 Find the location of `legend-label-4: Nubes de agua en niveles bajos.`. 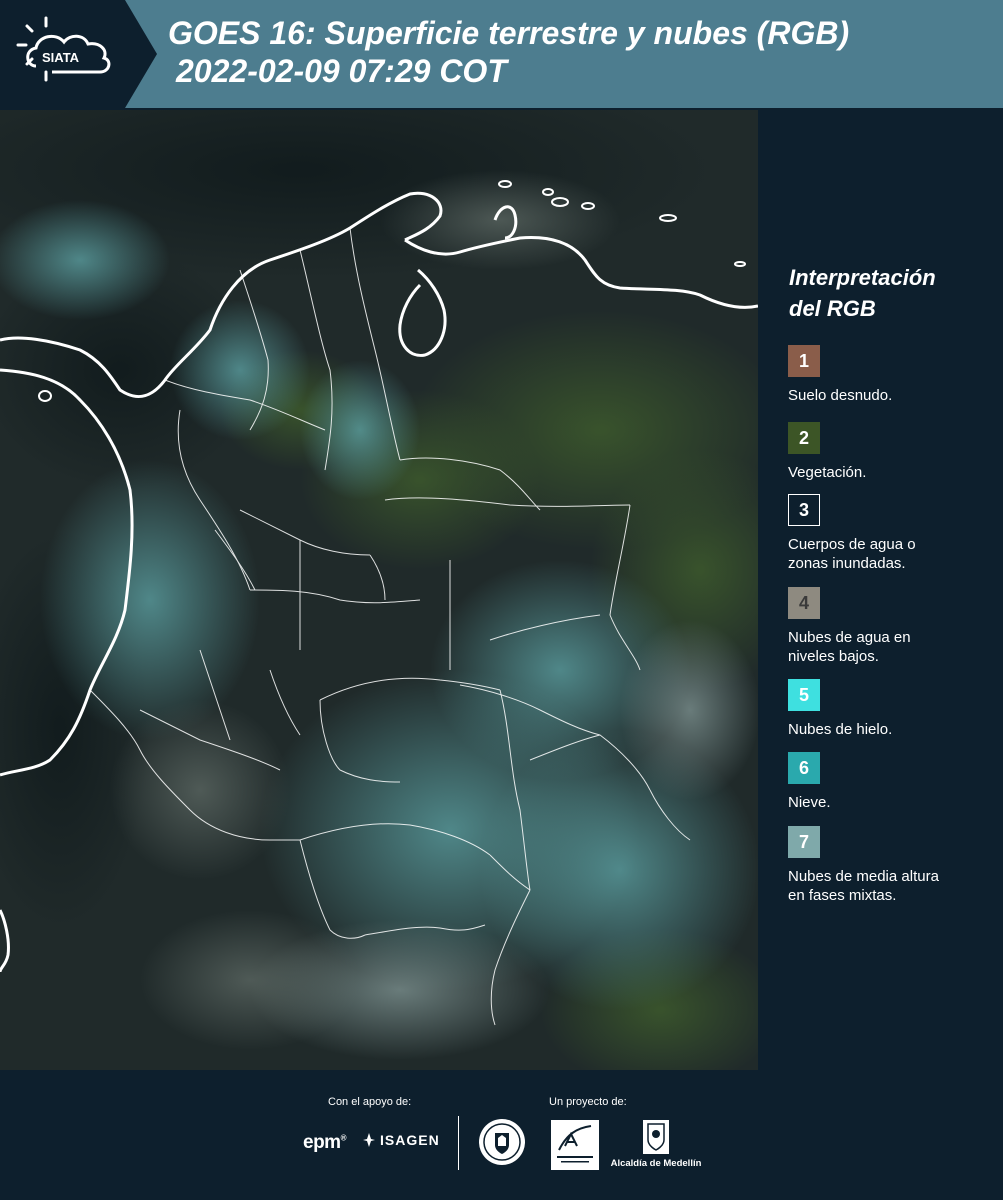

legend-label-4: Nubes de agua en niveles bajos. is located at coordinates (849, 647).